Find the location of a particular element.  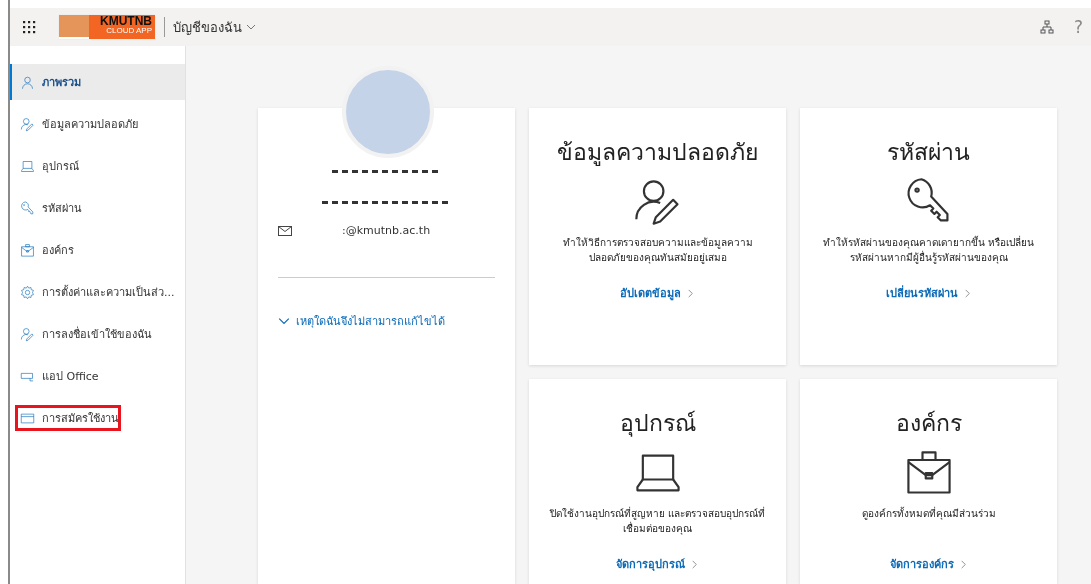

sidebar-item: การลงชื่อเข้าใช้ของฉัน is located at coordinates (97, 334).